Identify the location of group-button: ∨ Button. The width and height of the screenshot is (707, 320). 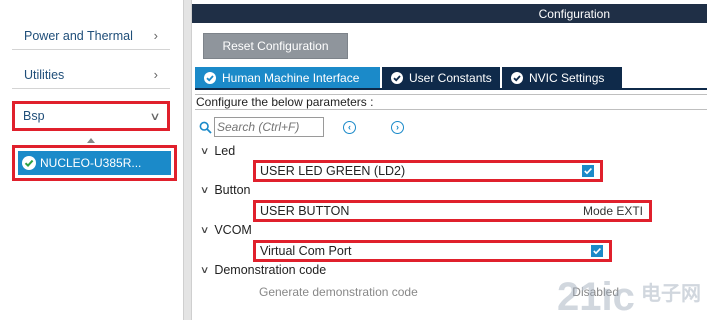
(225, 190).